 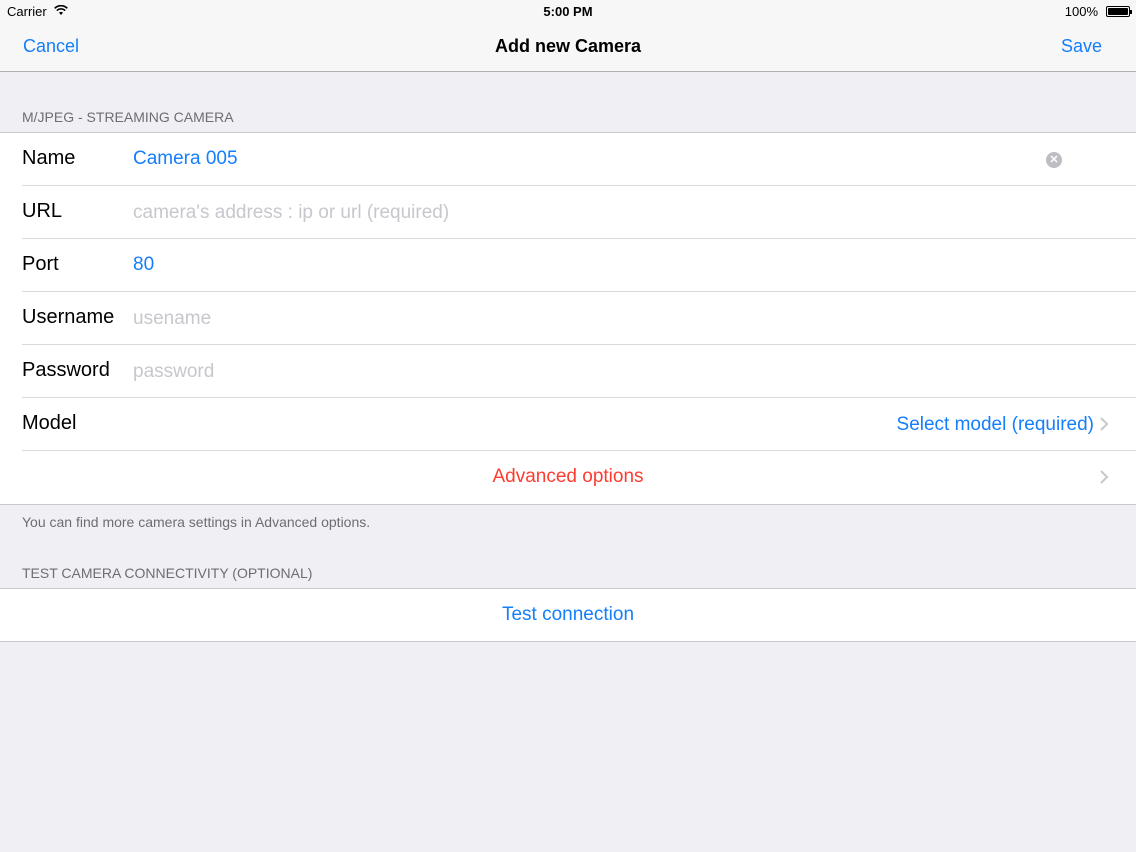 I want to click on cancel-button: Cancel, so click(x=51, y=46).